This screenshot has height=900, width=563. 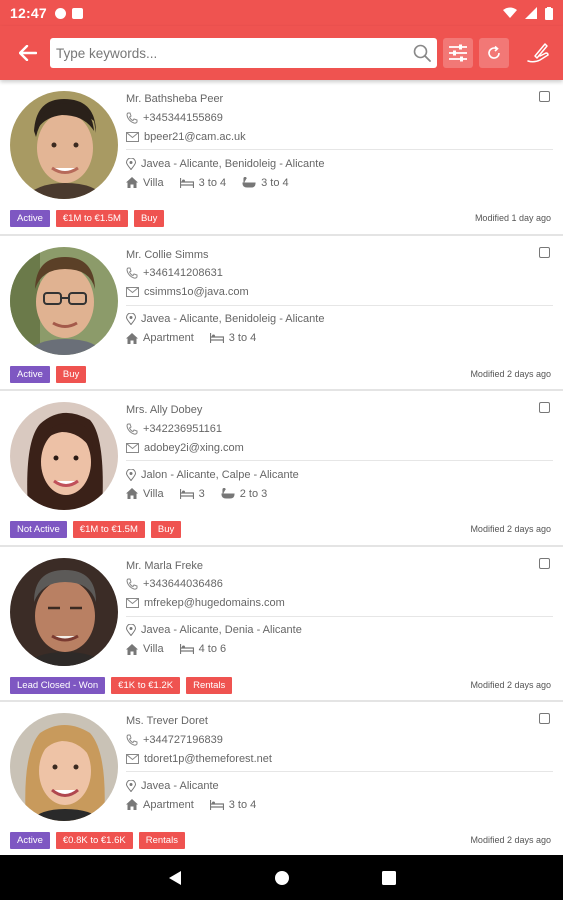 What do you see at coordinates (161, 840) in the screenshot?
I see `type-badge: Rentals` at bounding box center [161, 840].